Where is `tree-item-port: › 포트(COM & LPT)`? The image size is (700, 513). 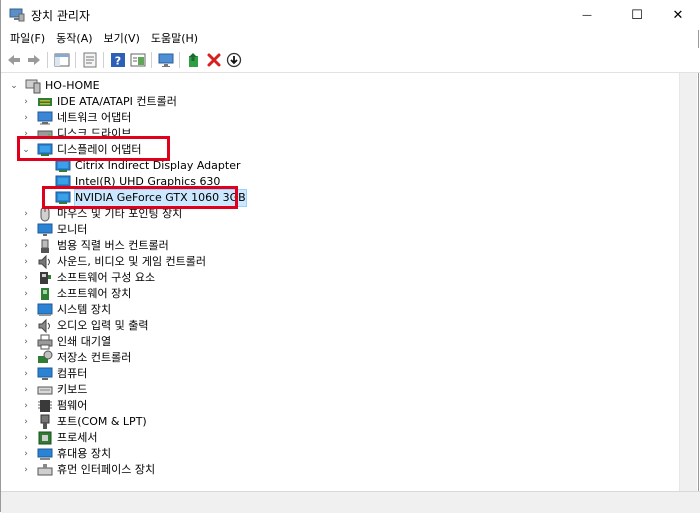
tree-item-port: › 포트(COM & LPT) is located at coordinates (84, 422).